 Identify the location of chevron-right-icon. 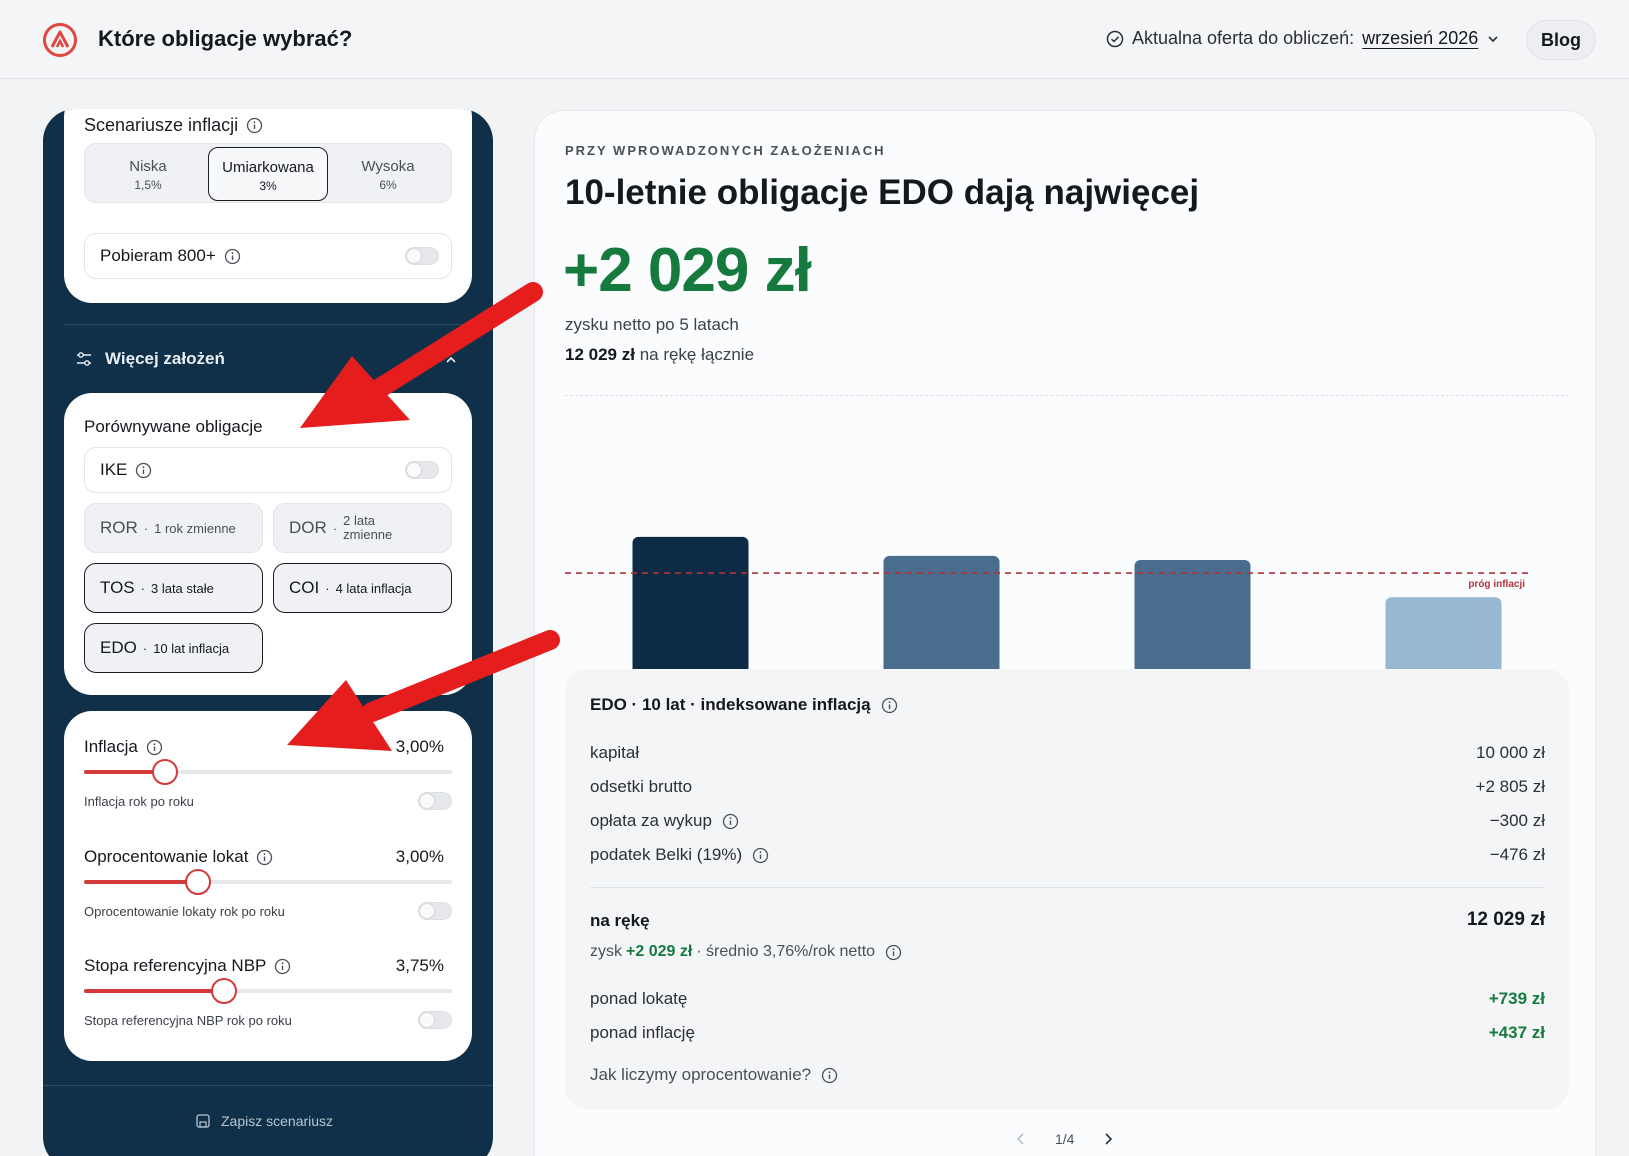
(1108, 1139).